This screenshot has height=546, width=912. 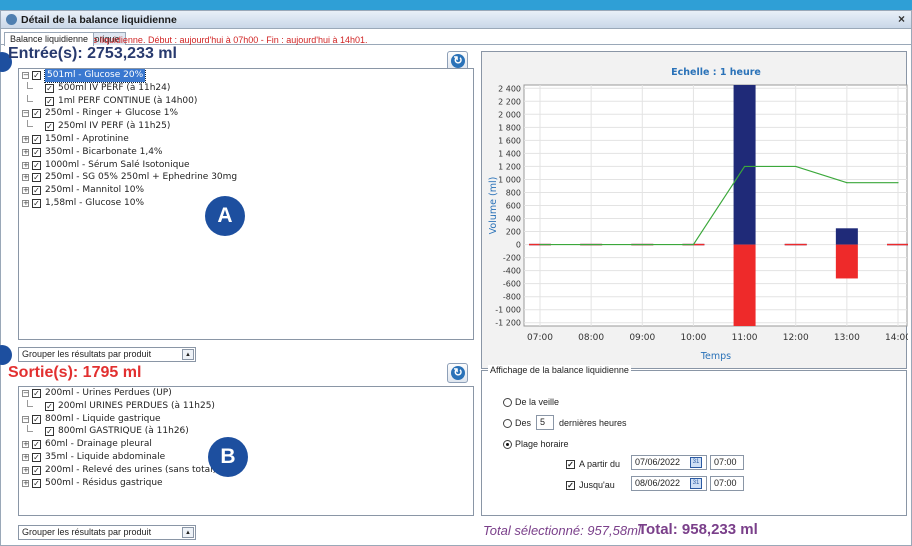 I want to click on tree-node-label: 250ml - Ringer + Glucose 1%, so click(x=111, y=113).